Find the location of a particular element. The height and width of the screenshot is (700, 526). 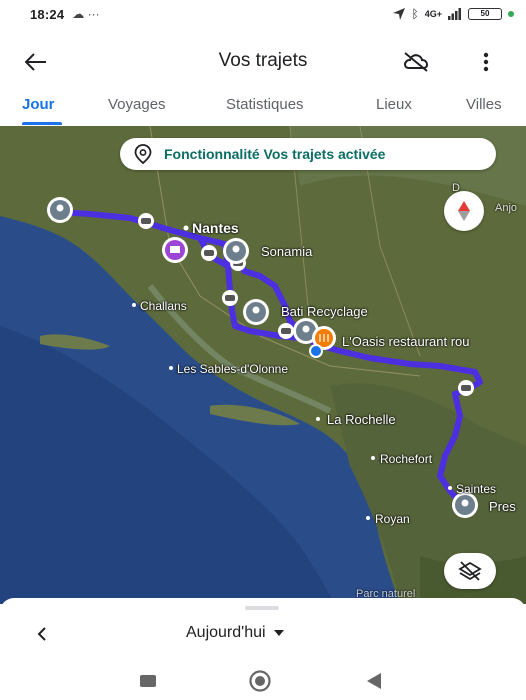

tab-indicator is located at coordinates (42, 123).